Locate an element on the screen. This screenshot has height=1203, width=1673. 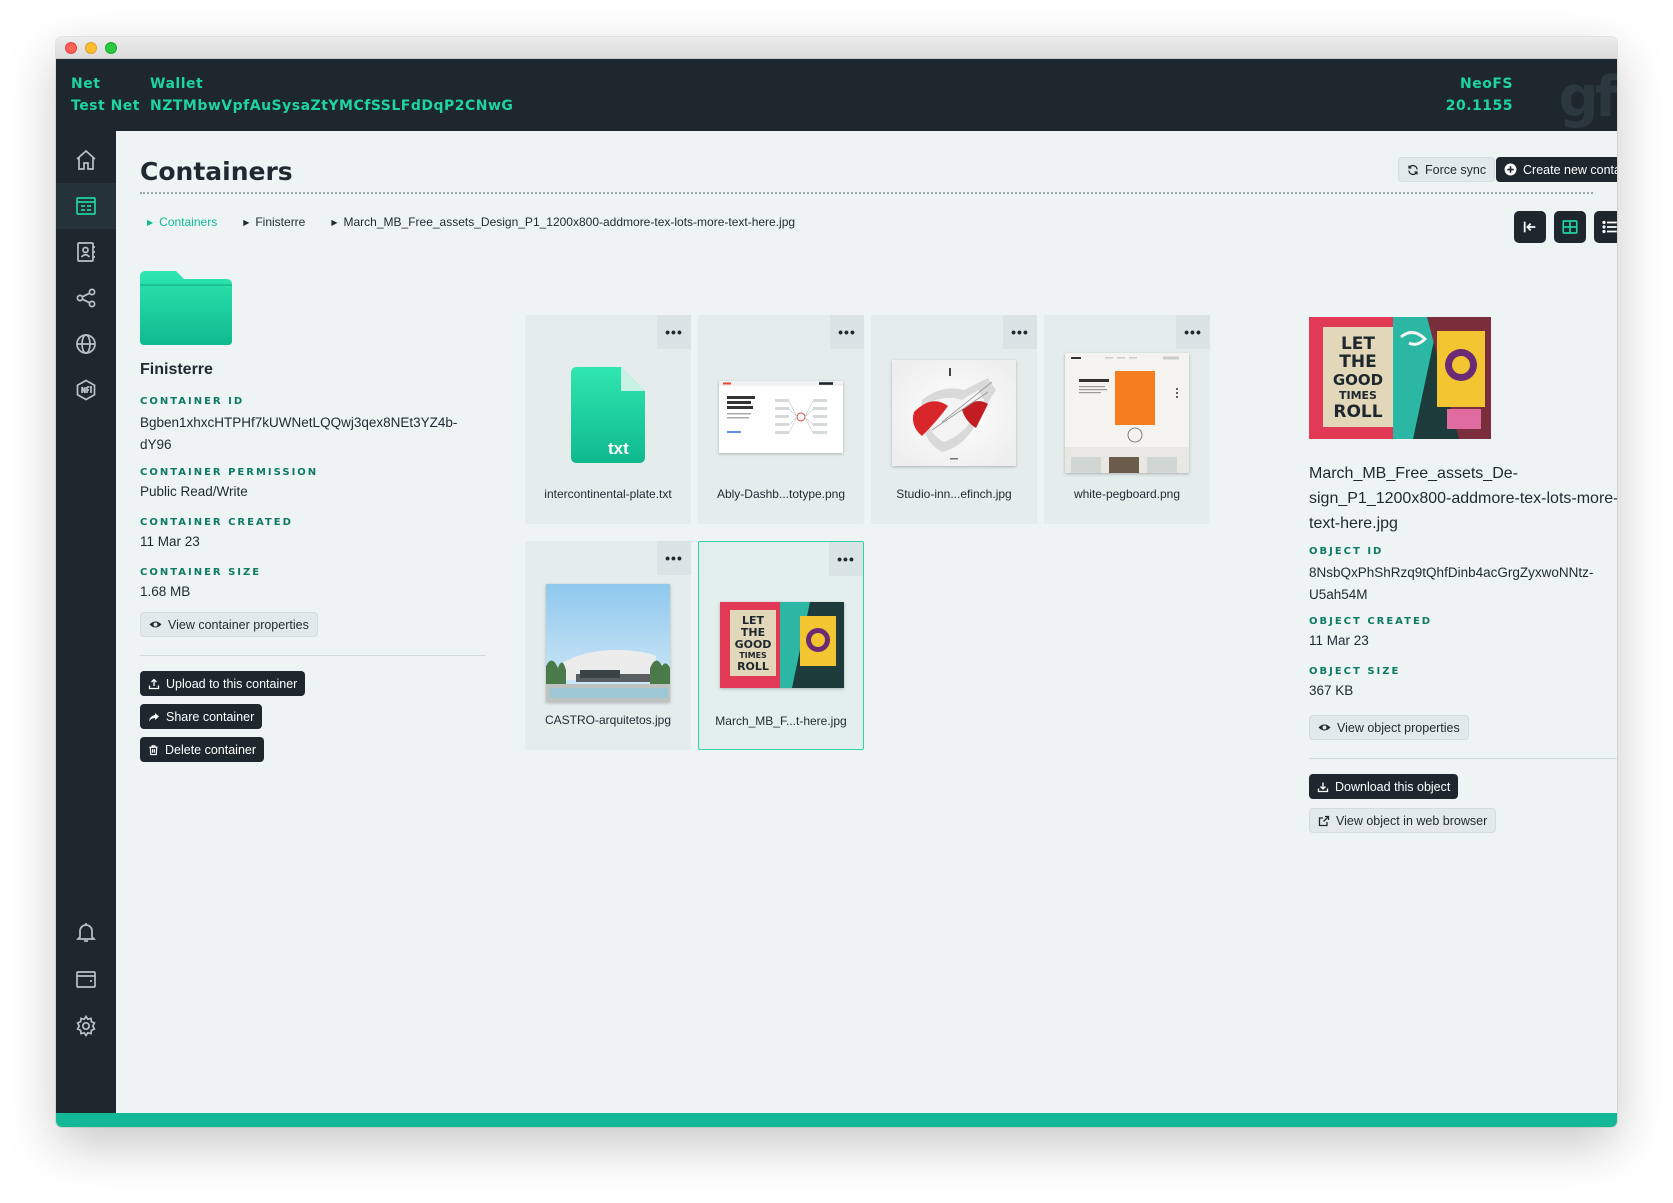
sidebar-item-settings is located at coordinates (86, 1026).